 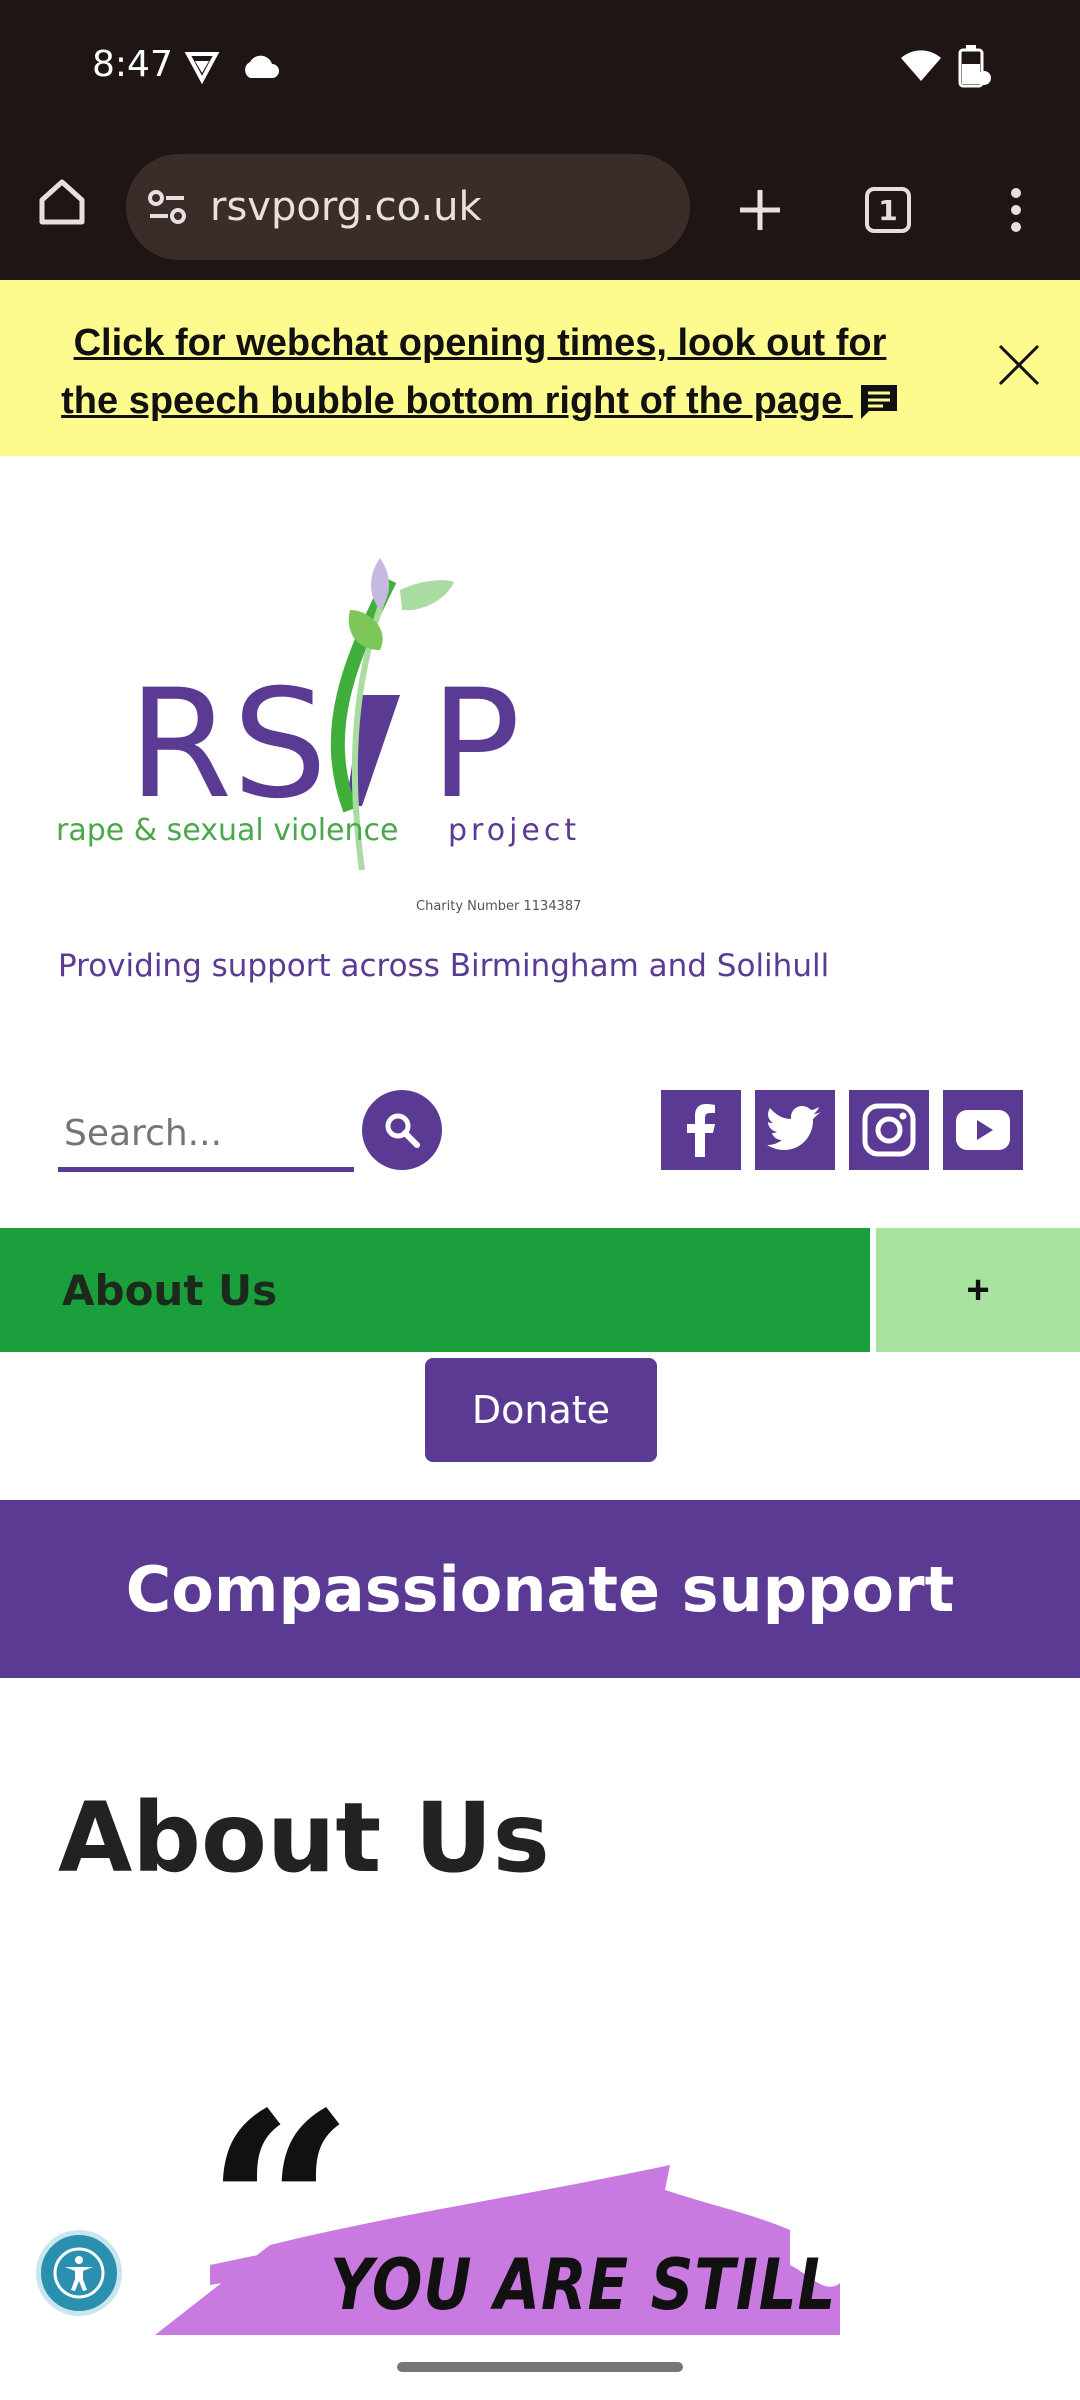 I want to click on overflow-menu-icon, so click(x=1016, y=210).